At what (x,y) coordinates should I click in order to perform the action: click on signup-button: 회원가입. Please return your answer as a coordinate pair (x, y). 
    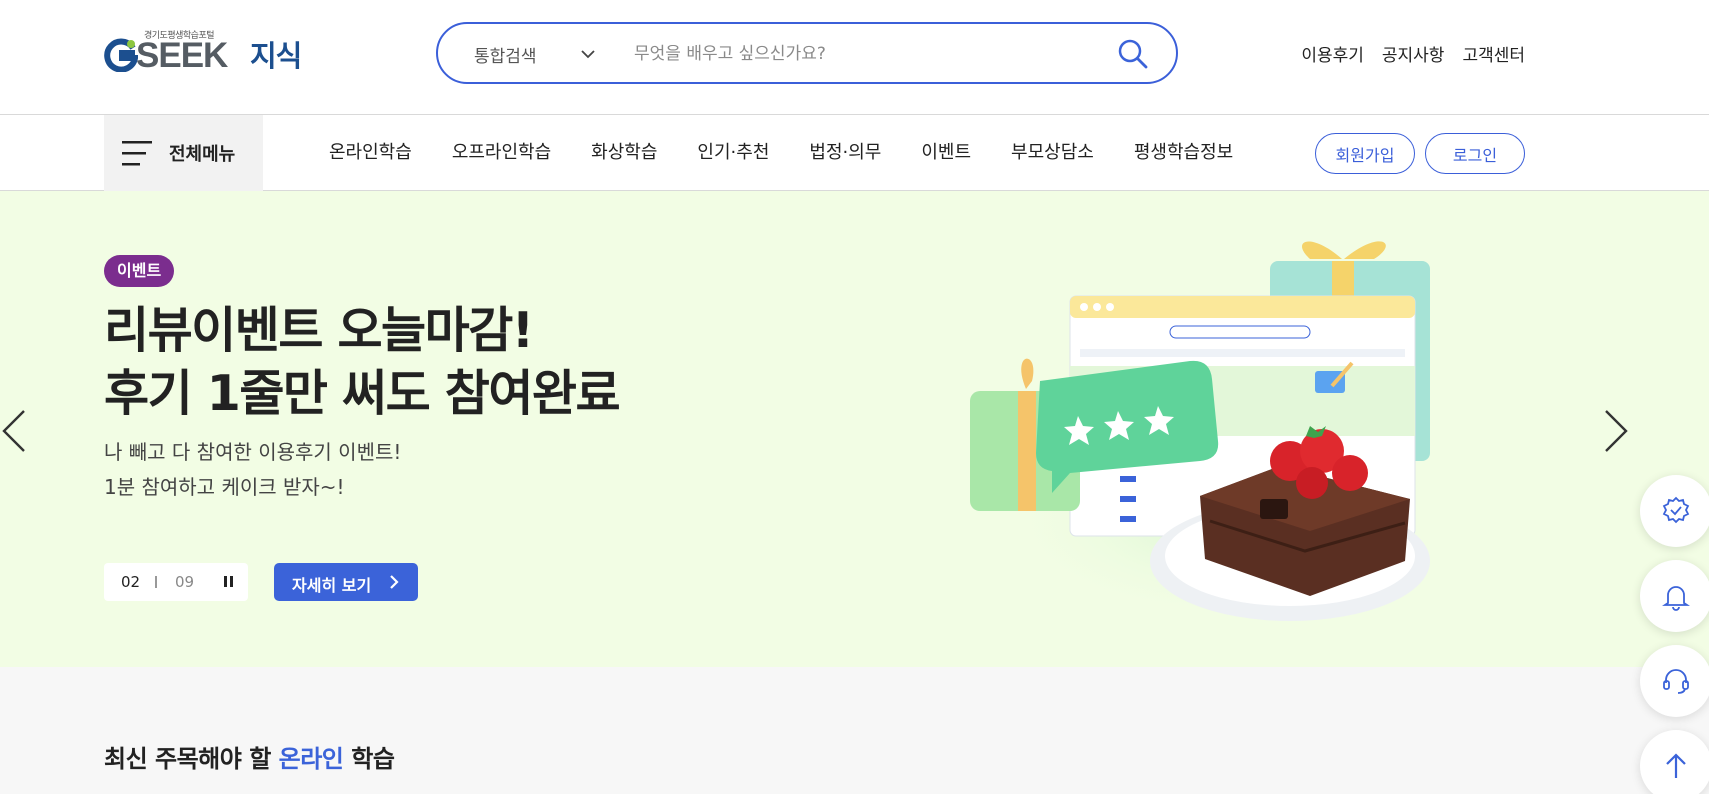
    Looking at the image, I should click on (1365, 153).